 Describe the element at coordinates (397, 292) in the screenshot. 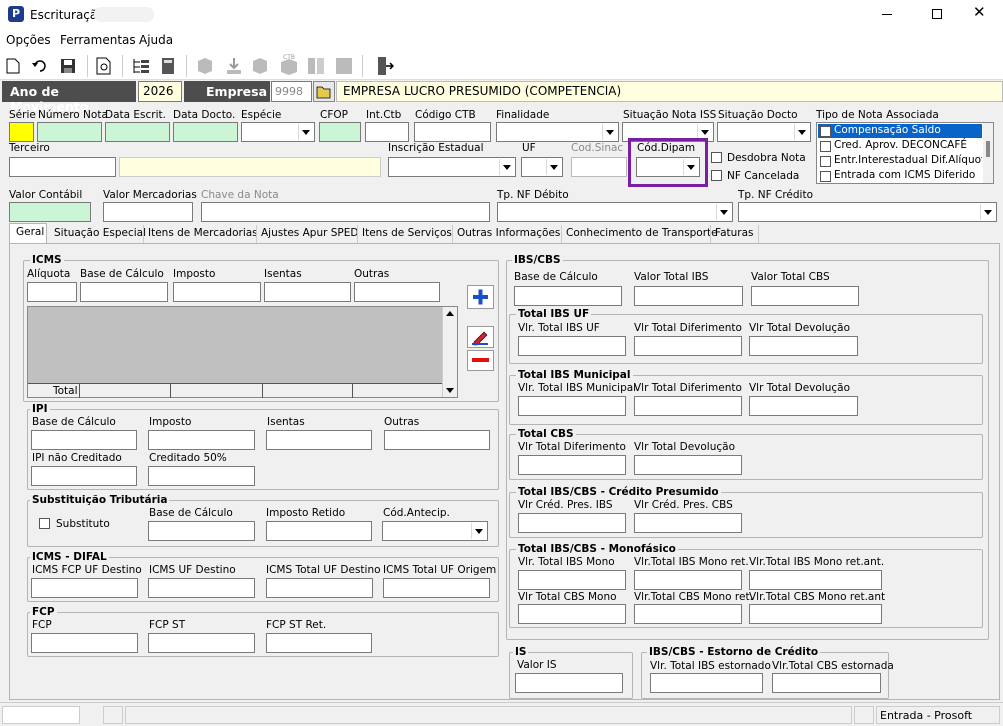

I see `icms-outras-input` at that location.